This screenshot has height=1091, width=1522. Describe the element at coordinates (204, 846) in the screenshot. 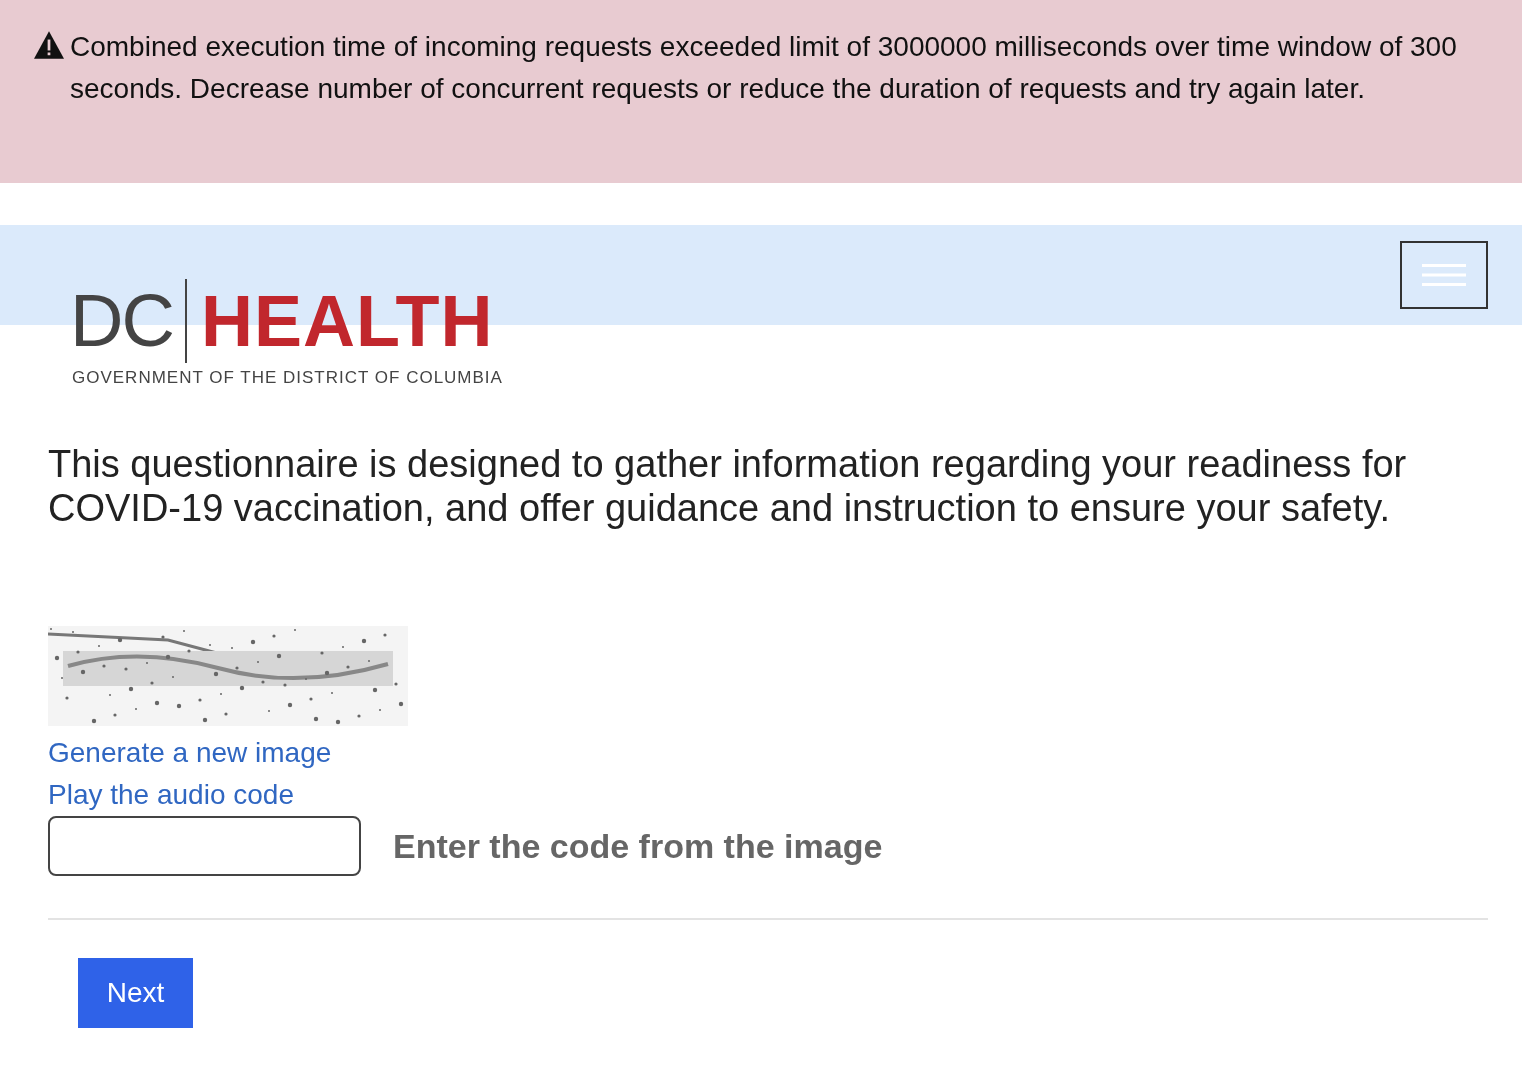

I see `code-input-field` at that location.